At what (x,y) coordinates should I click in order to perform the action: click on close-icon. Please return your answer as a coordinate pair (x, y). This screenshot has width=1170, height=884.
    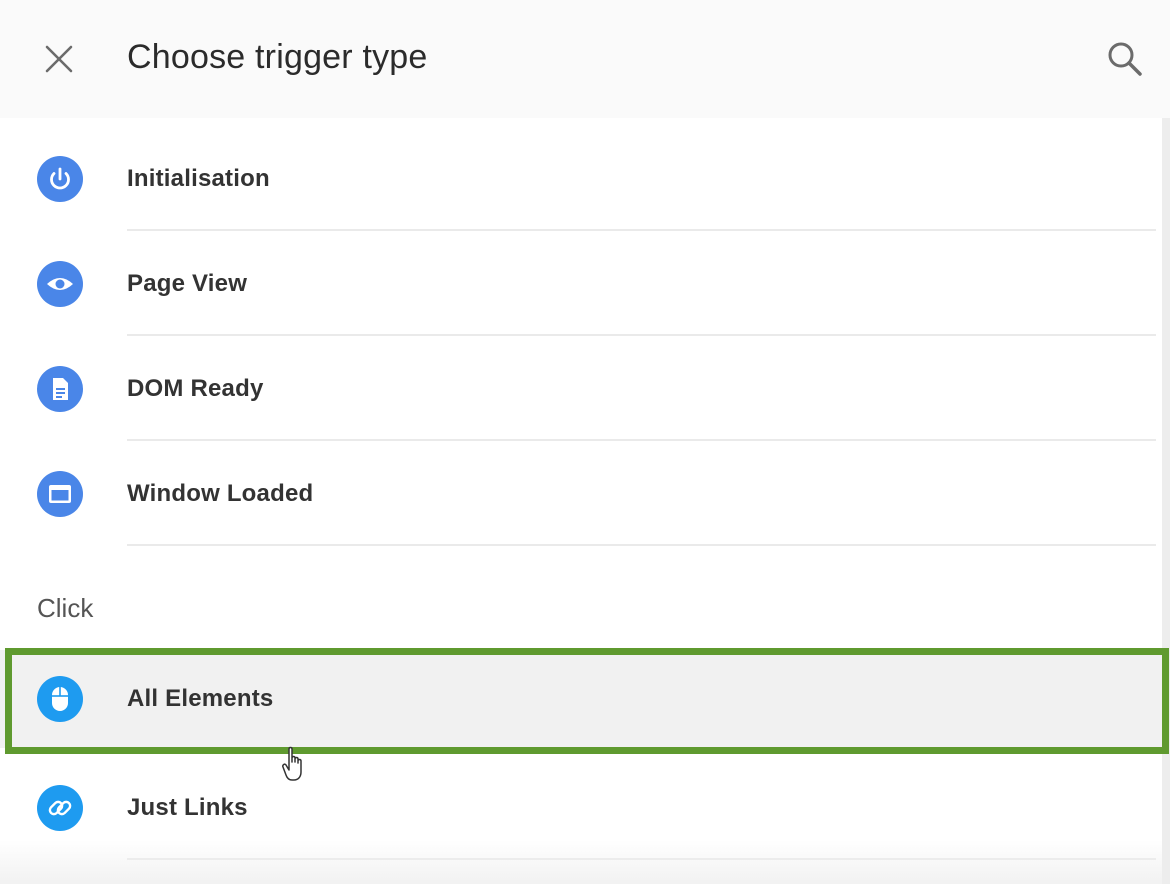
    Looking at the image, I should click on (59, 59).